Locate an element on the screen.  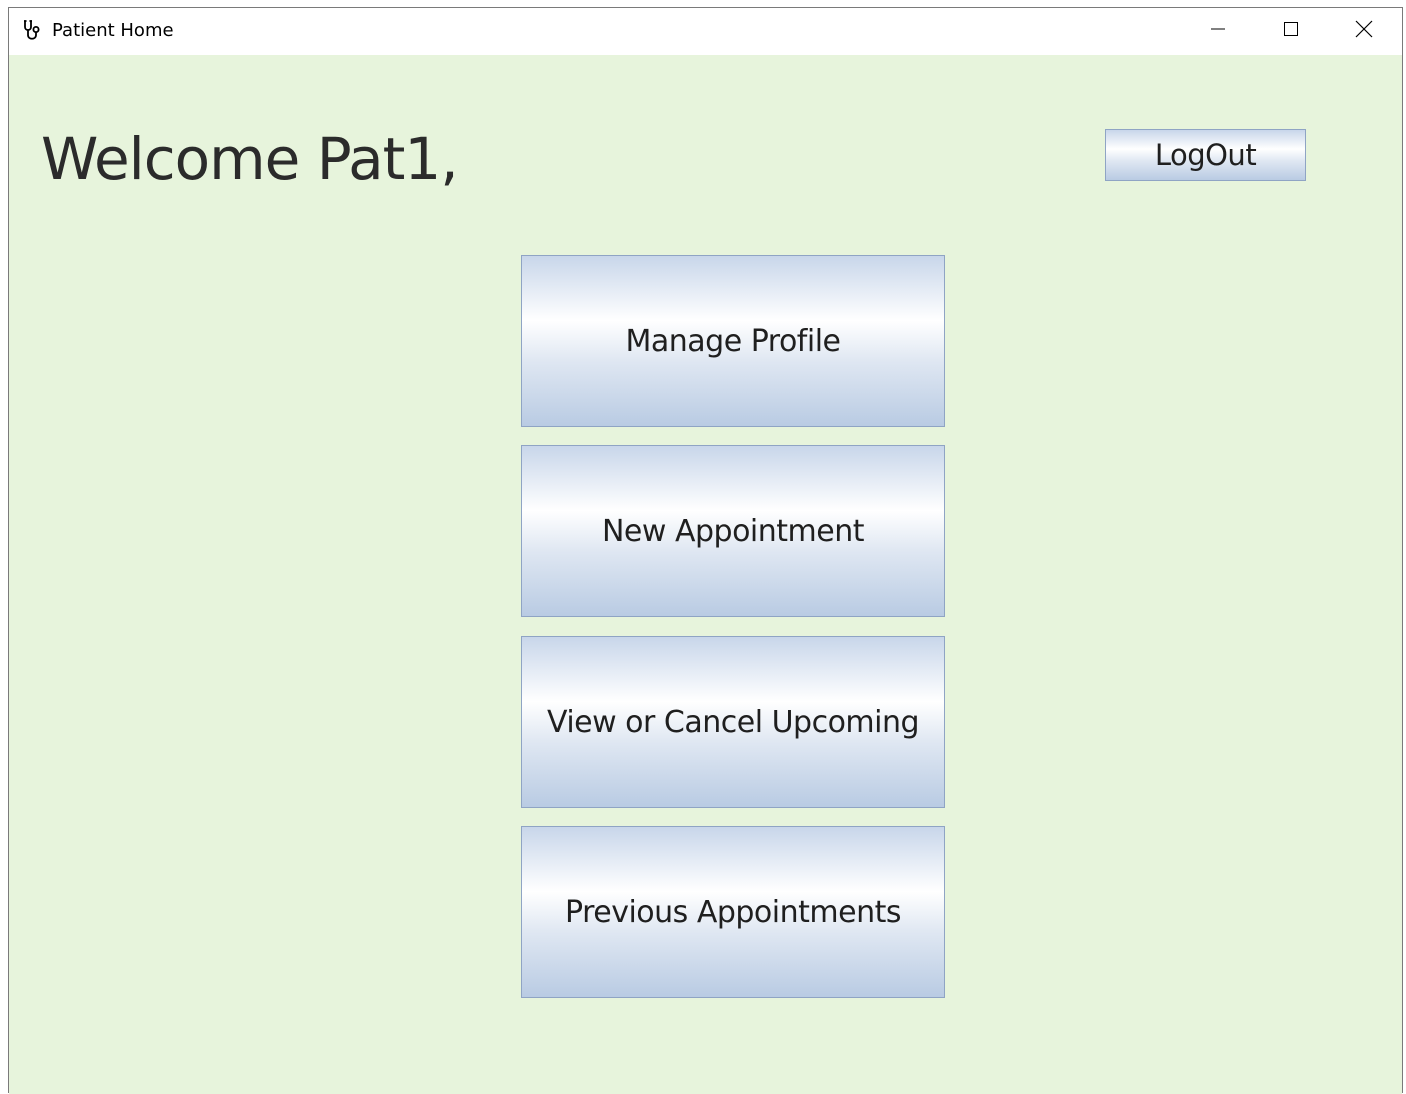
title-bar: Patient Home is located at coordinates (705, 31).